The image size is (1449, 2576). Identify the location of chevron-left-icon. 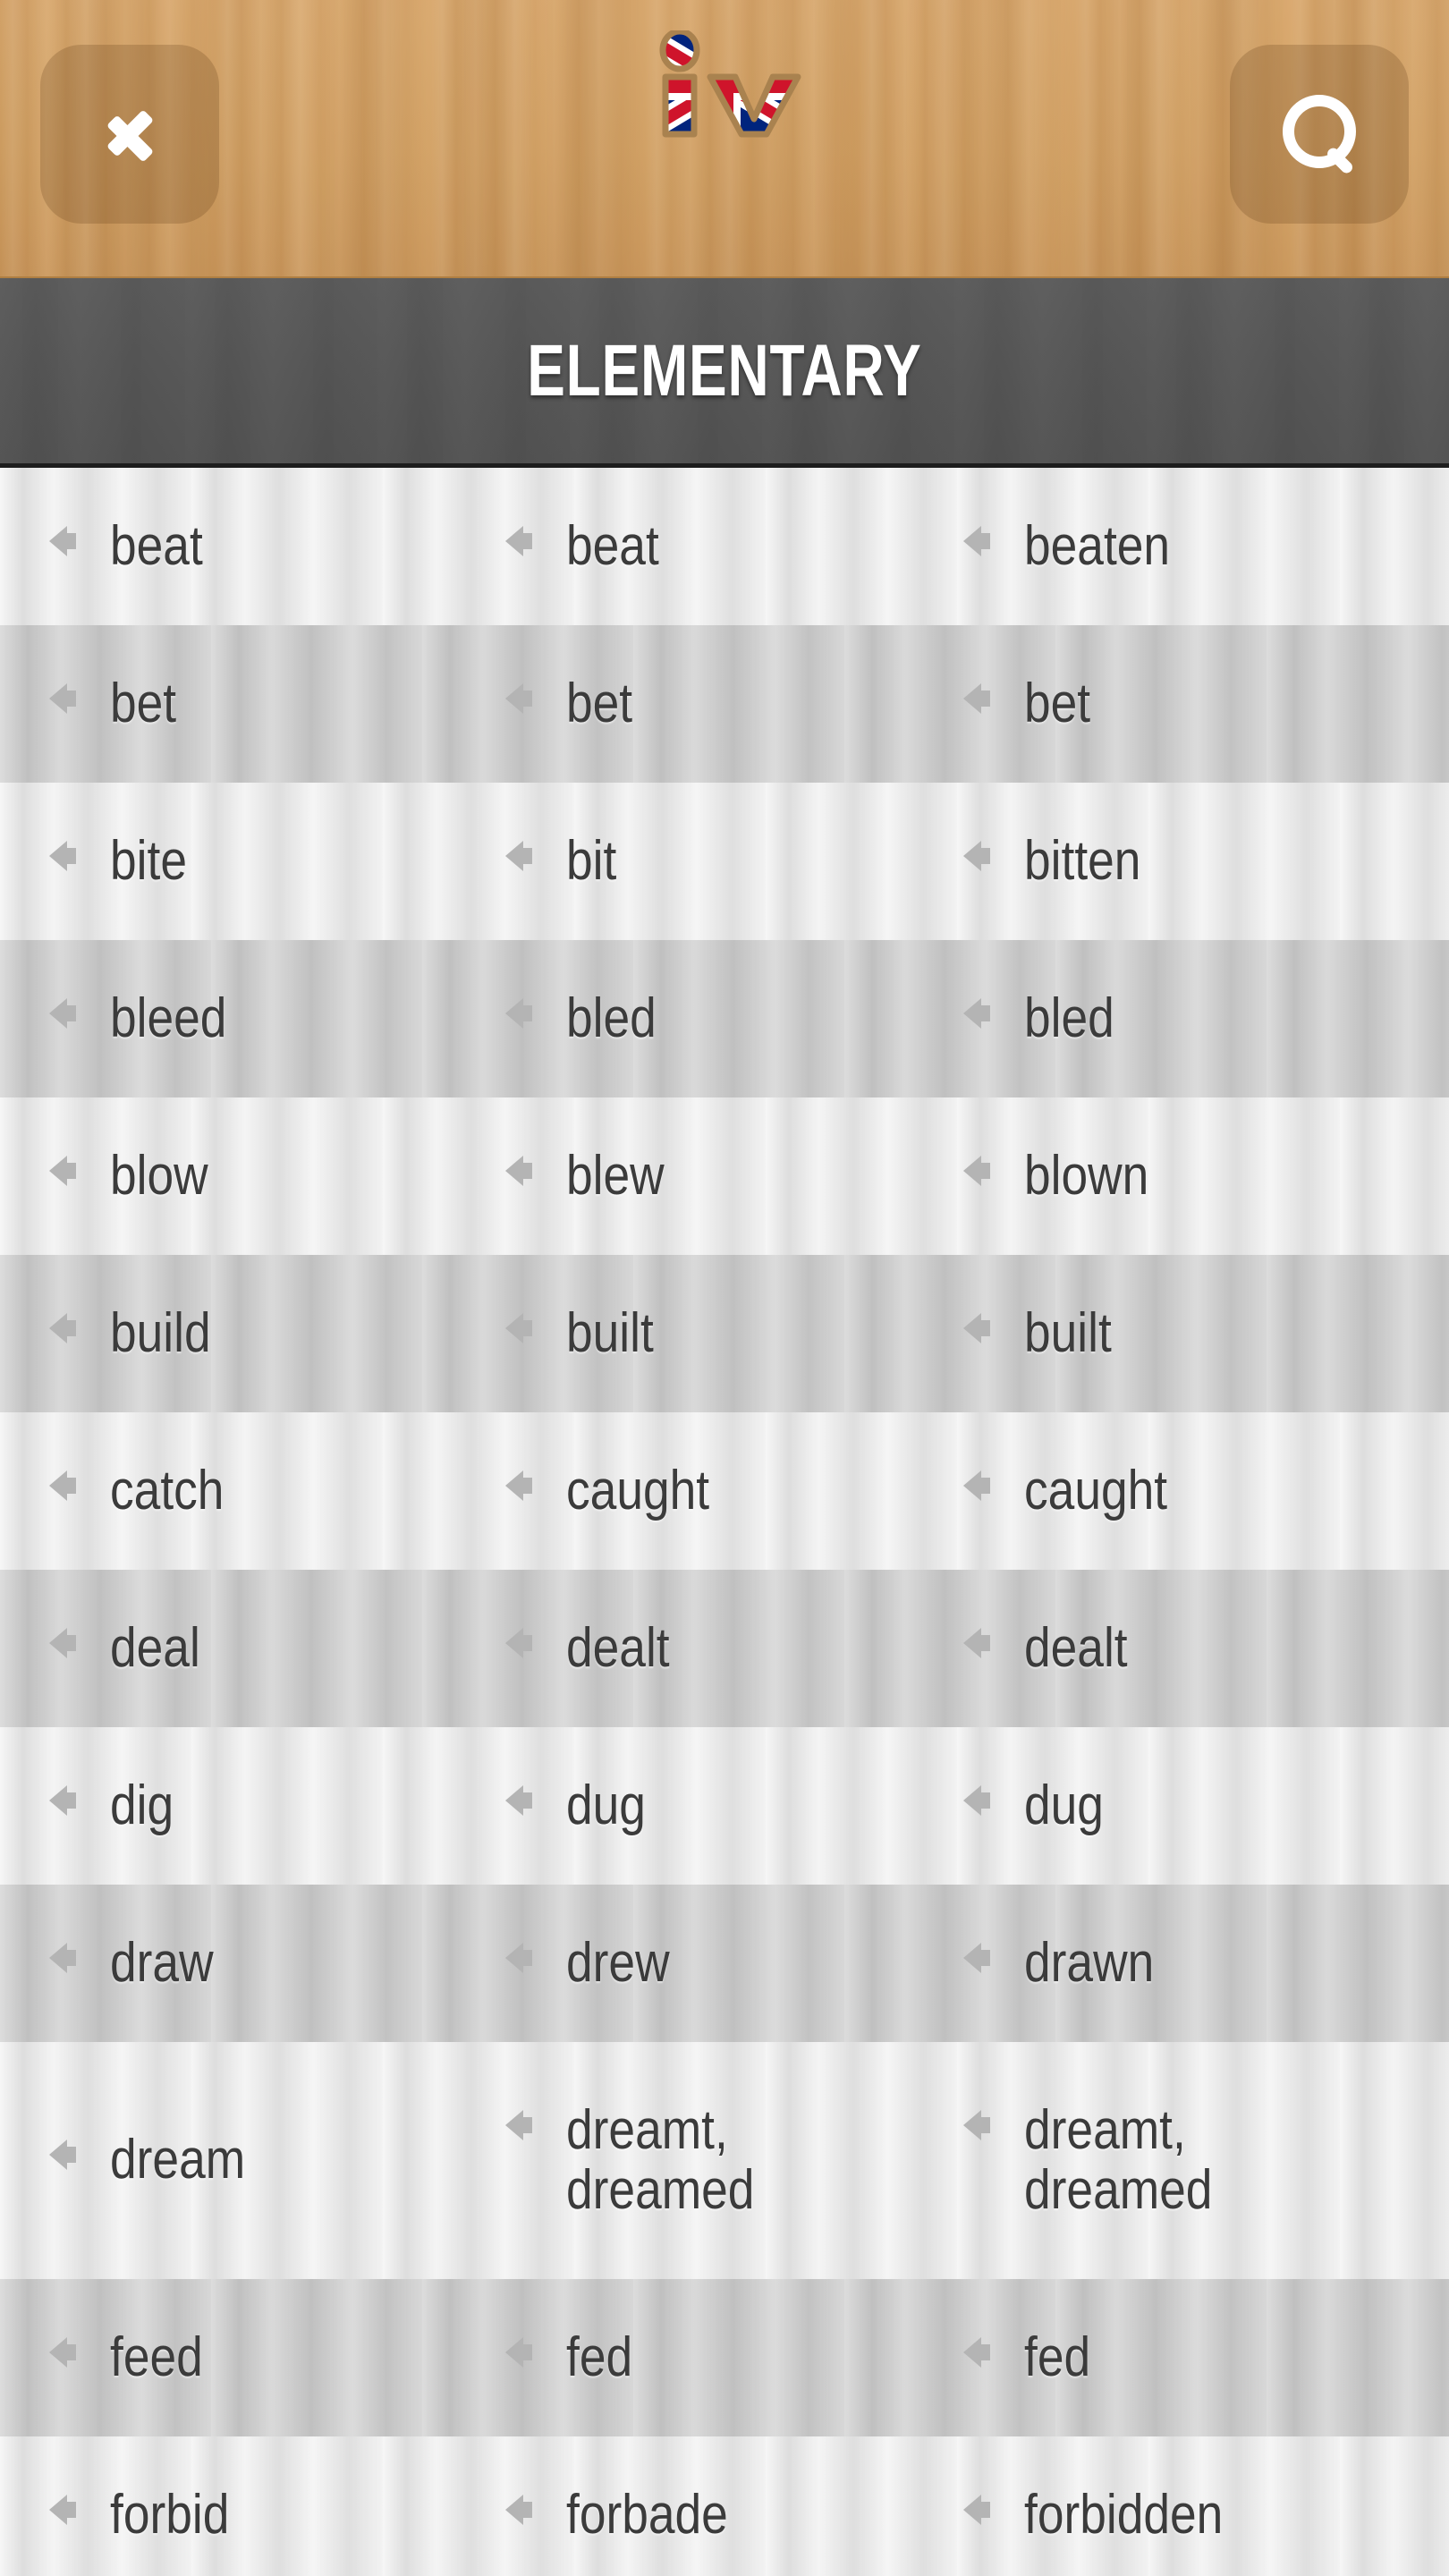
(130, 134).